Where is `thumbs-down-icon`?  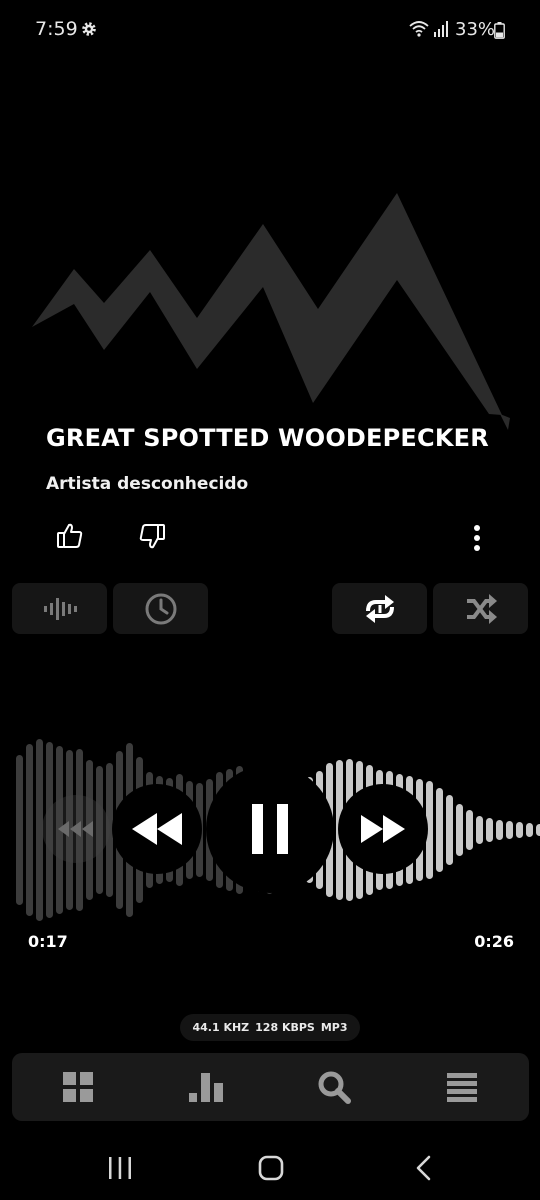 thumbs-down-icon is located at coordinates (152, 536).